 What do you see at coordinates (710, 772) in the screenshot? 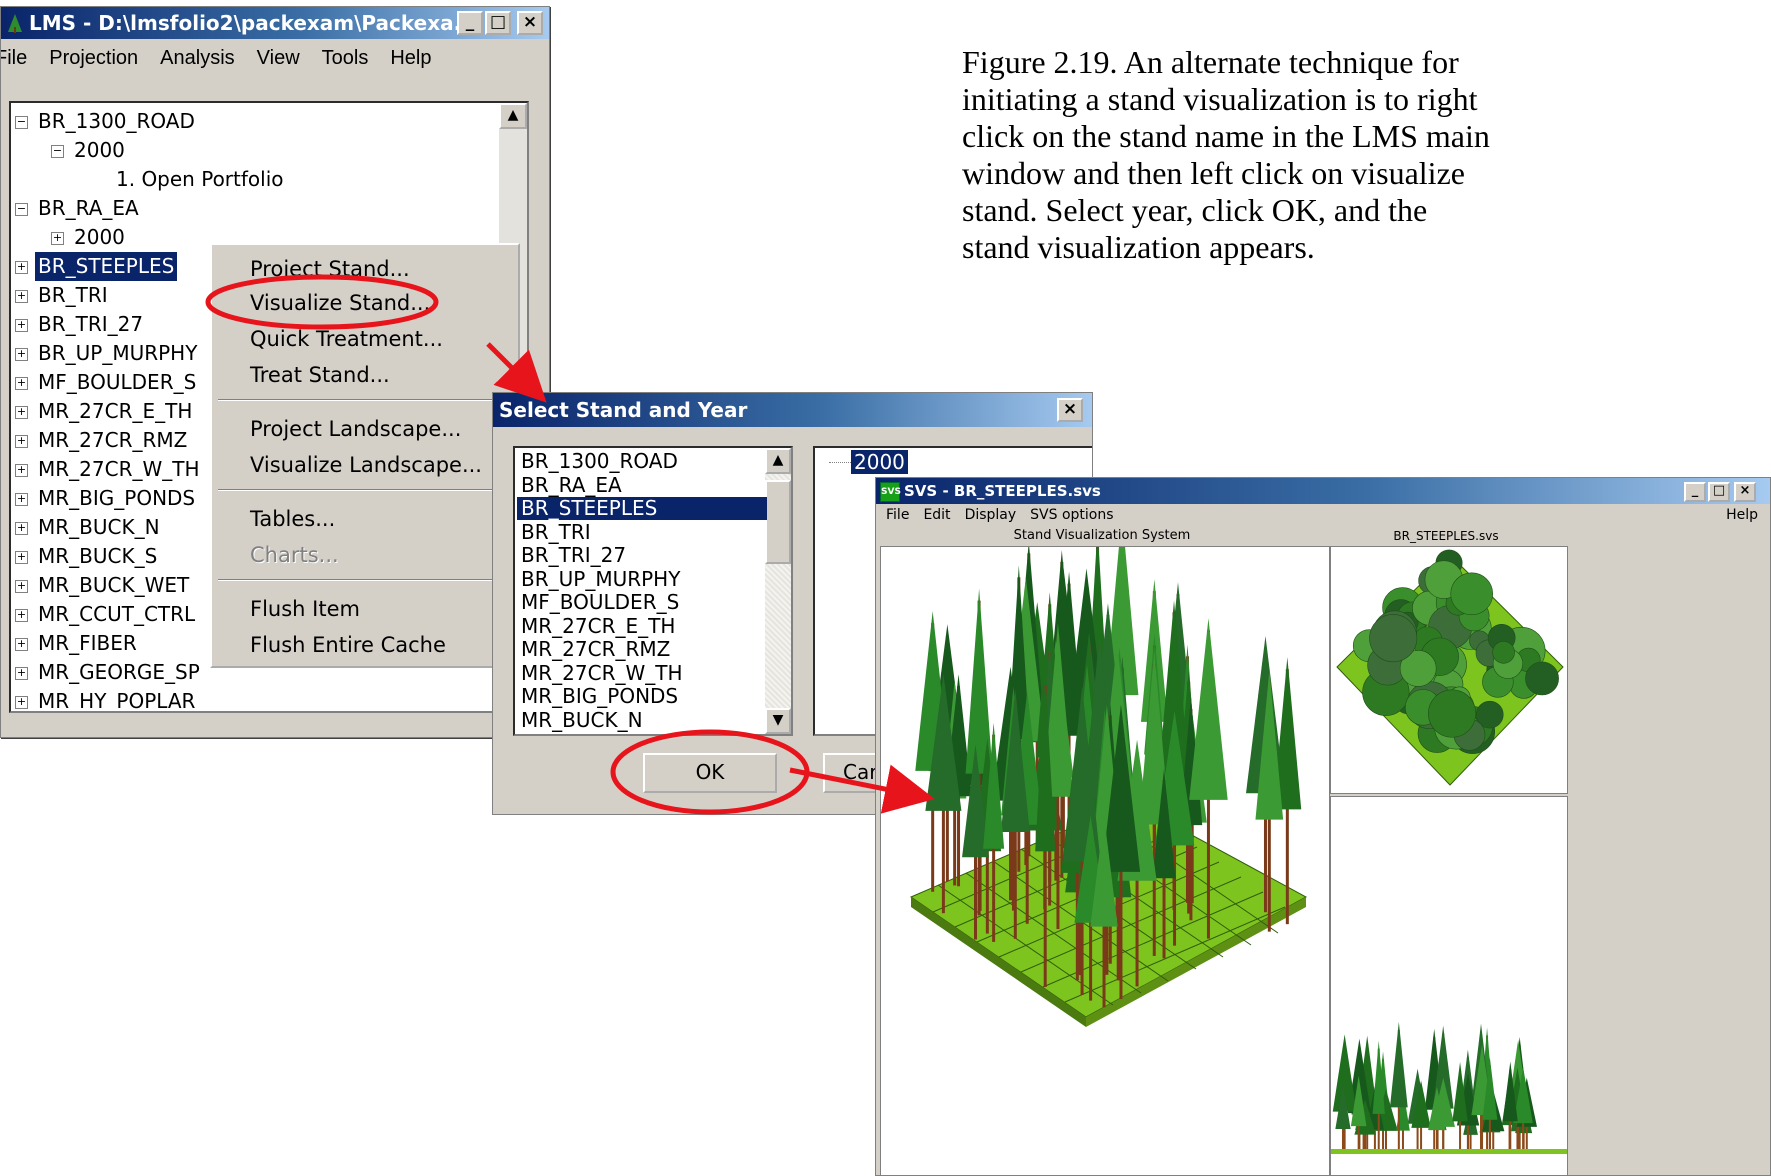
I see `highlight-ellipse-ok` at bounding box center [710, 772].